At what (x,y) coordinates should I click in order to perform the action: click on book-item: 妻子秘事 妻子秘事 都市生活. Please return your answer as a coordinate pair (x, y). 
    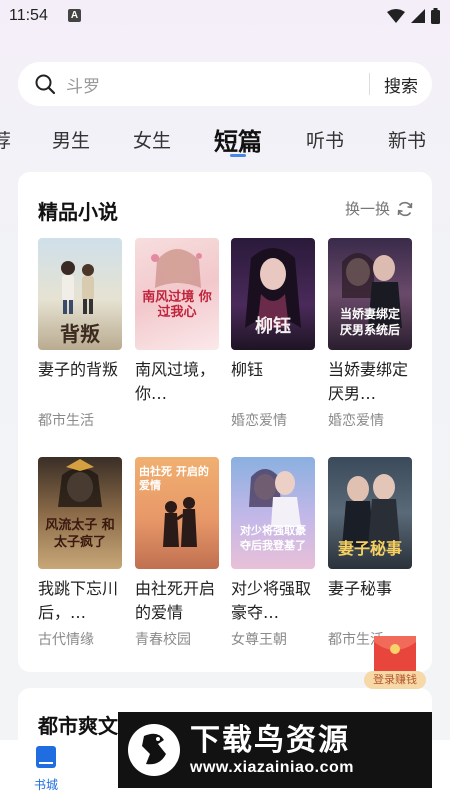
    Looking at the image, I should click on (370, 553).